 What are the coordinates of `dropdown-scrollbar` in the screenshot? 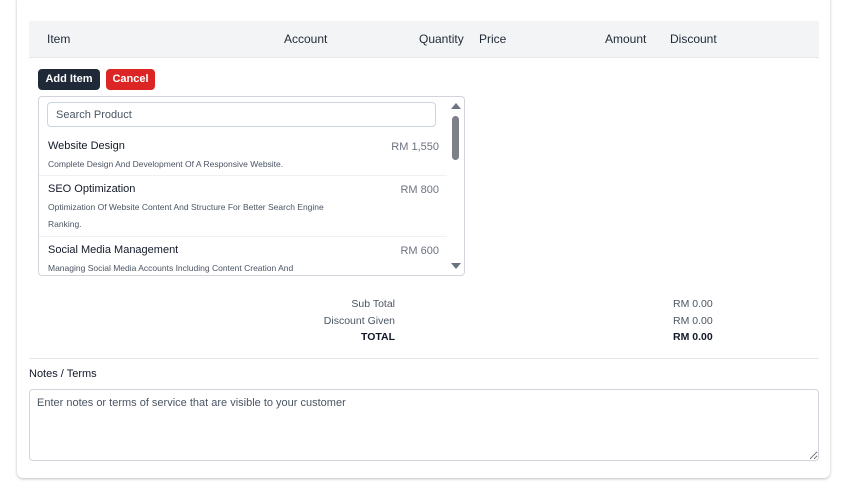 It's located at (456, 186).